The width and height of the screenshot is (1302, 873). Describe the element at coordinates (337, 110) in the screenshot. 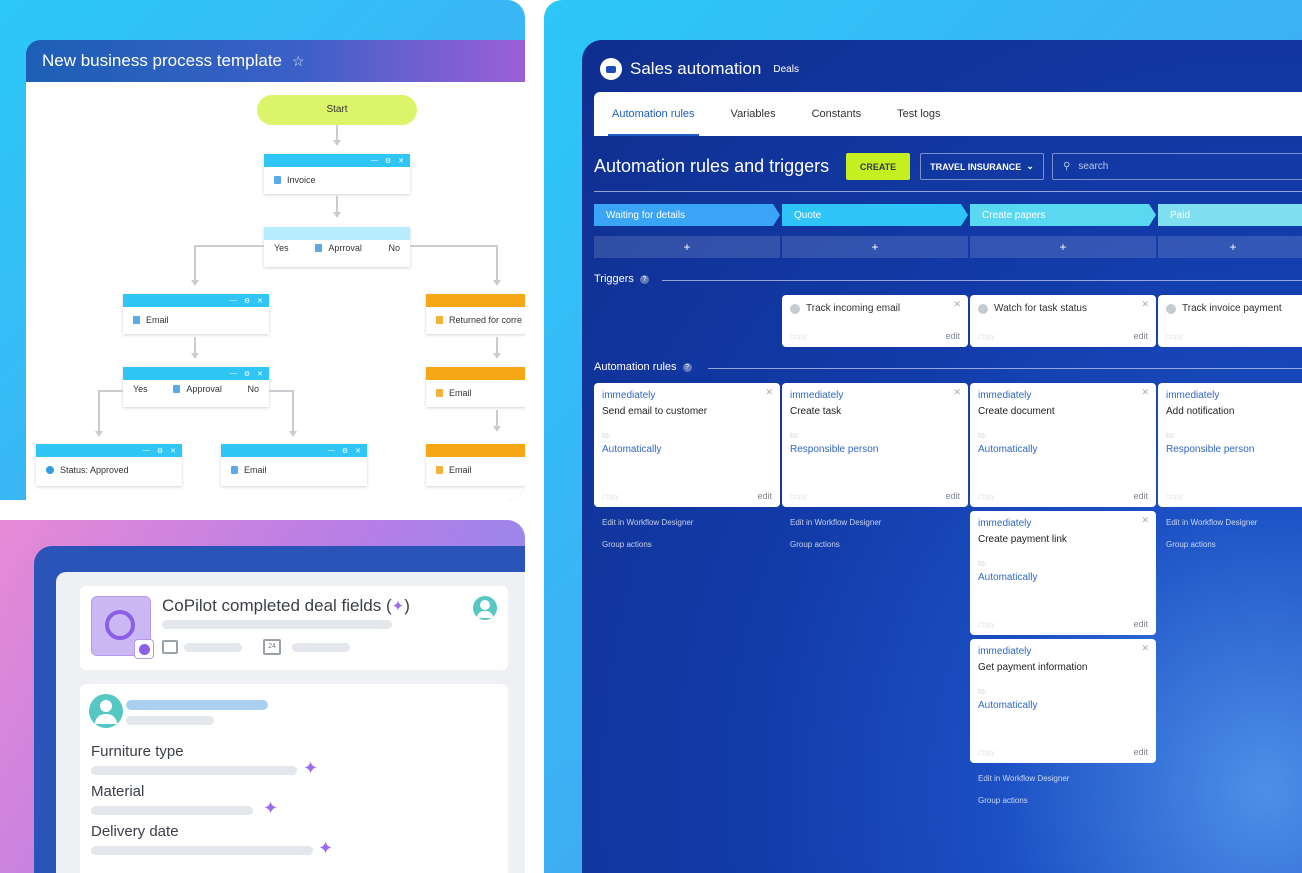

I see `start-node: Start` at that location.